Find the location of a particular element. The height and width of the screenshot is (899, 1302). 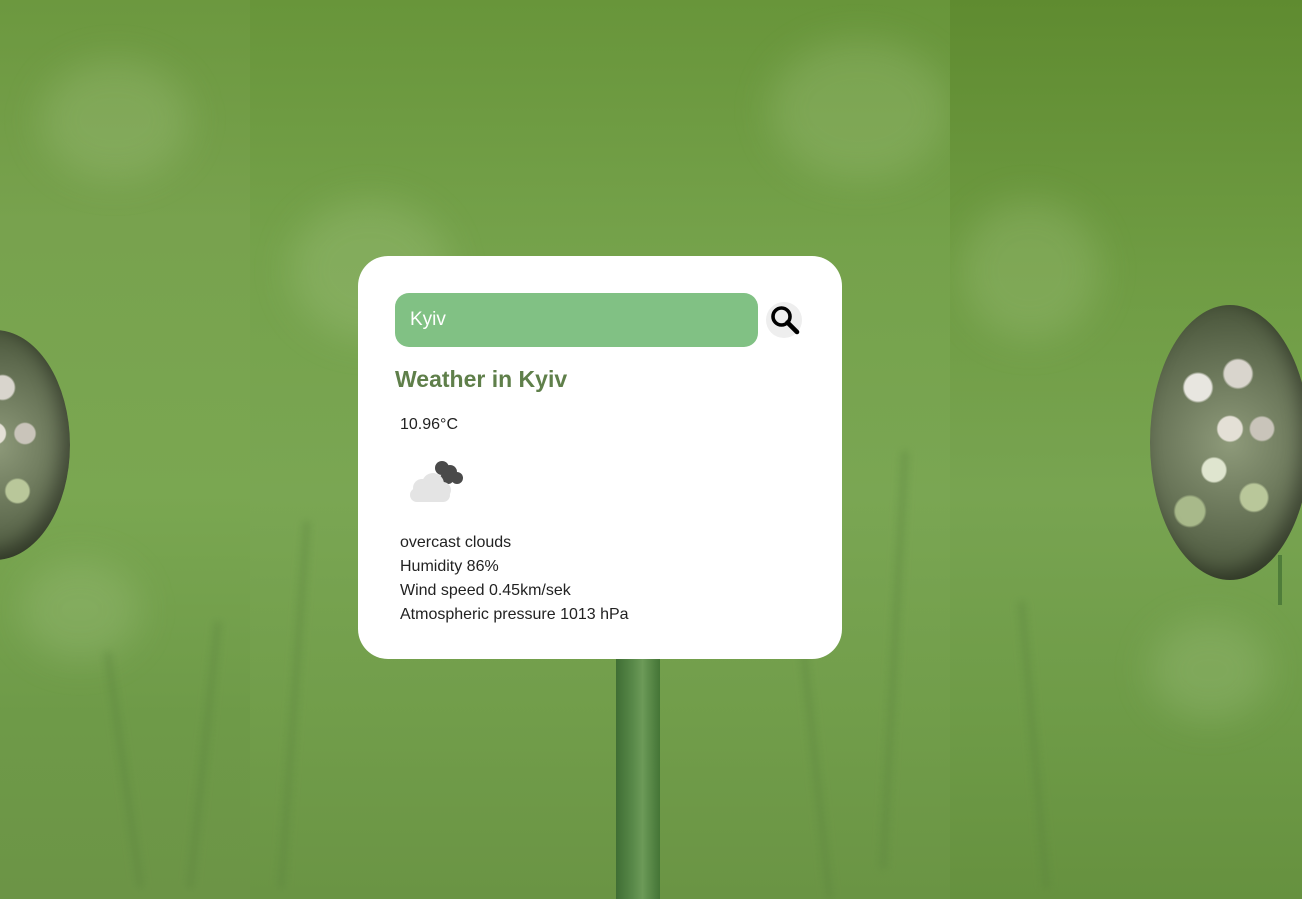

search-button is located at coordinates (784, 320).